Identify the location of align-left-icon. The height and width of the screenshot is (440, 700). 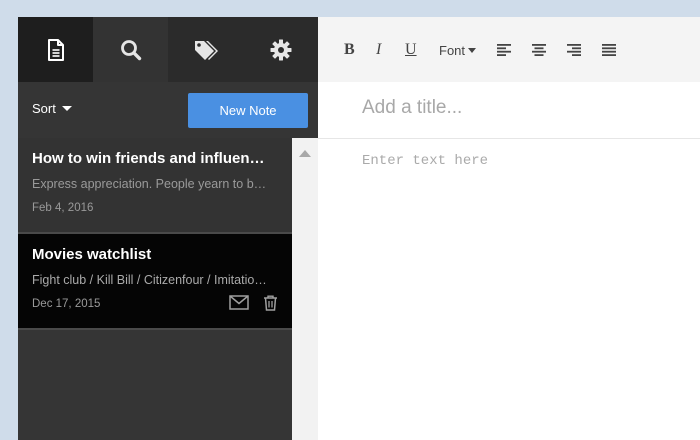
(504, 50).